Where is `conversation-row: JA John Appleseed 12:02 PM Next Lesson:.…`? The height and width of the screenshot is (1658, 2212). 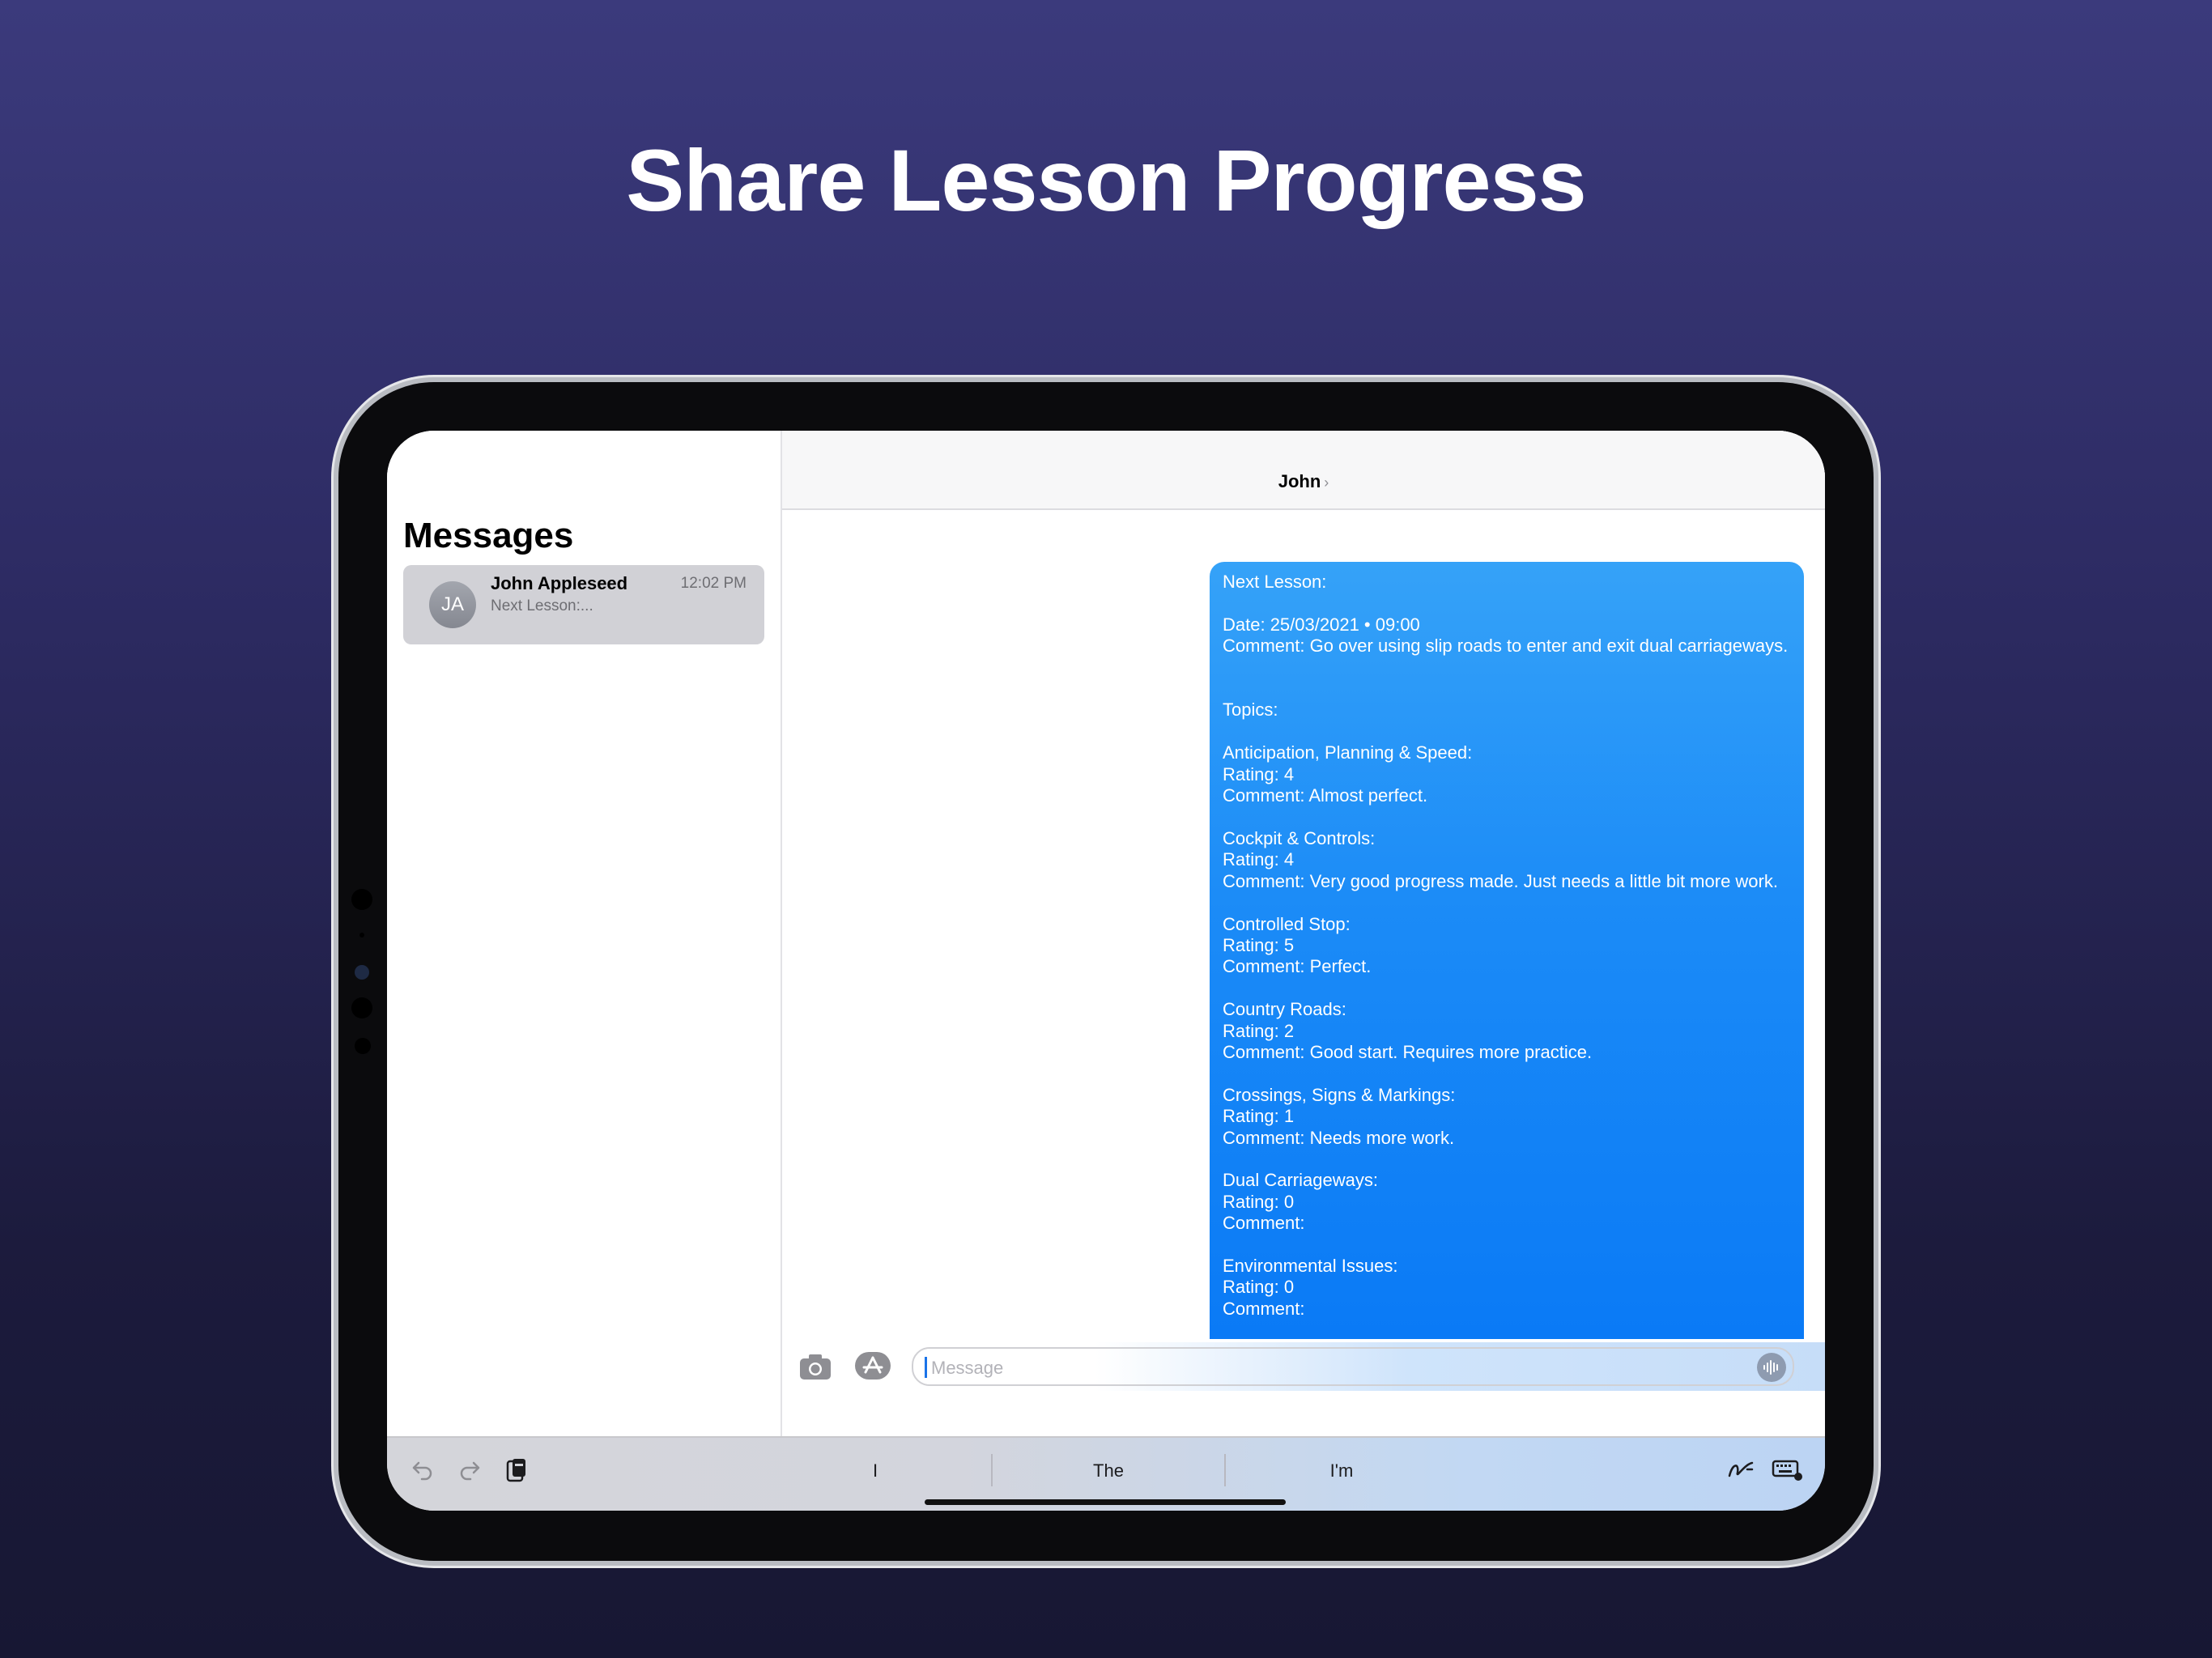 conversation-row: JA John Appleseed 12:02 PM Next Lesson:.… is located at coordinates (584, 604).